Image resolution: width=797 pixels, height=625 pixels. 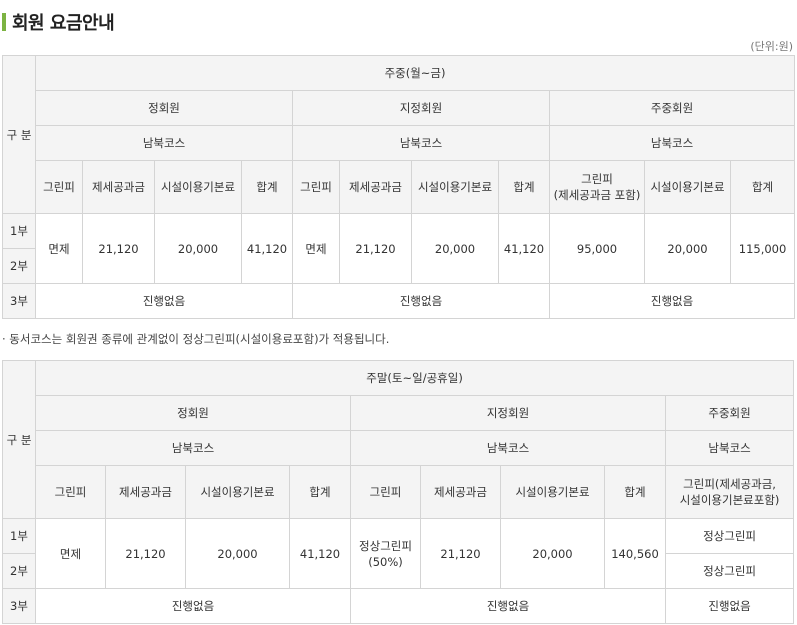 What do you see at coordinates (414, 378) in the screenshot?
I see `period-header: 주말(토~일/공휴일)` at bounding box center [414, 378].